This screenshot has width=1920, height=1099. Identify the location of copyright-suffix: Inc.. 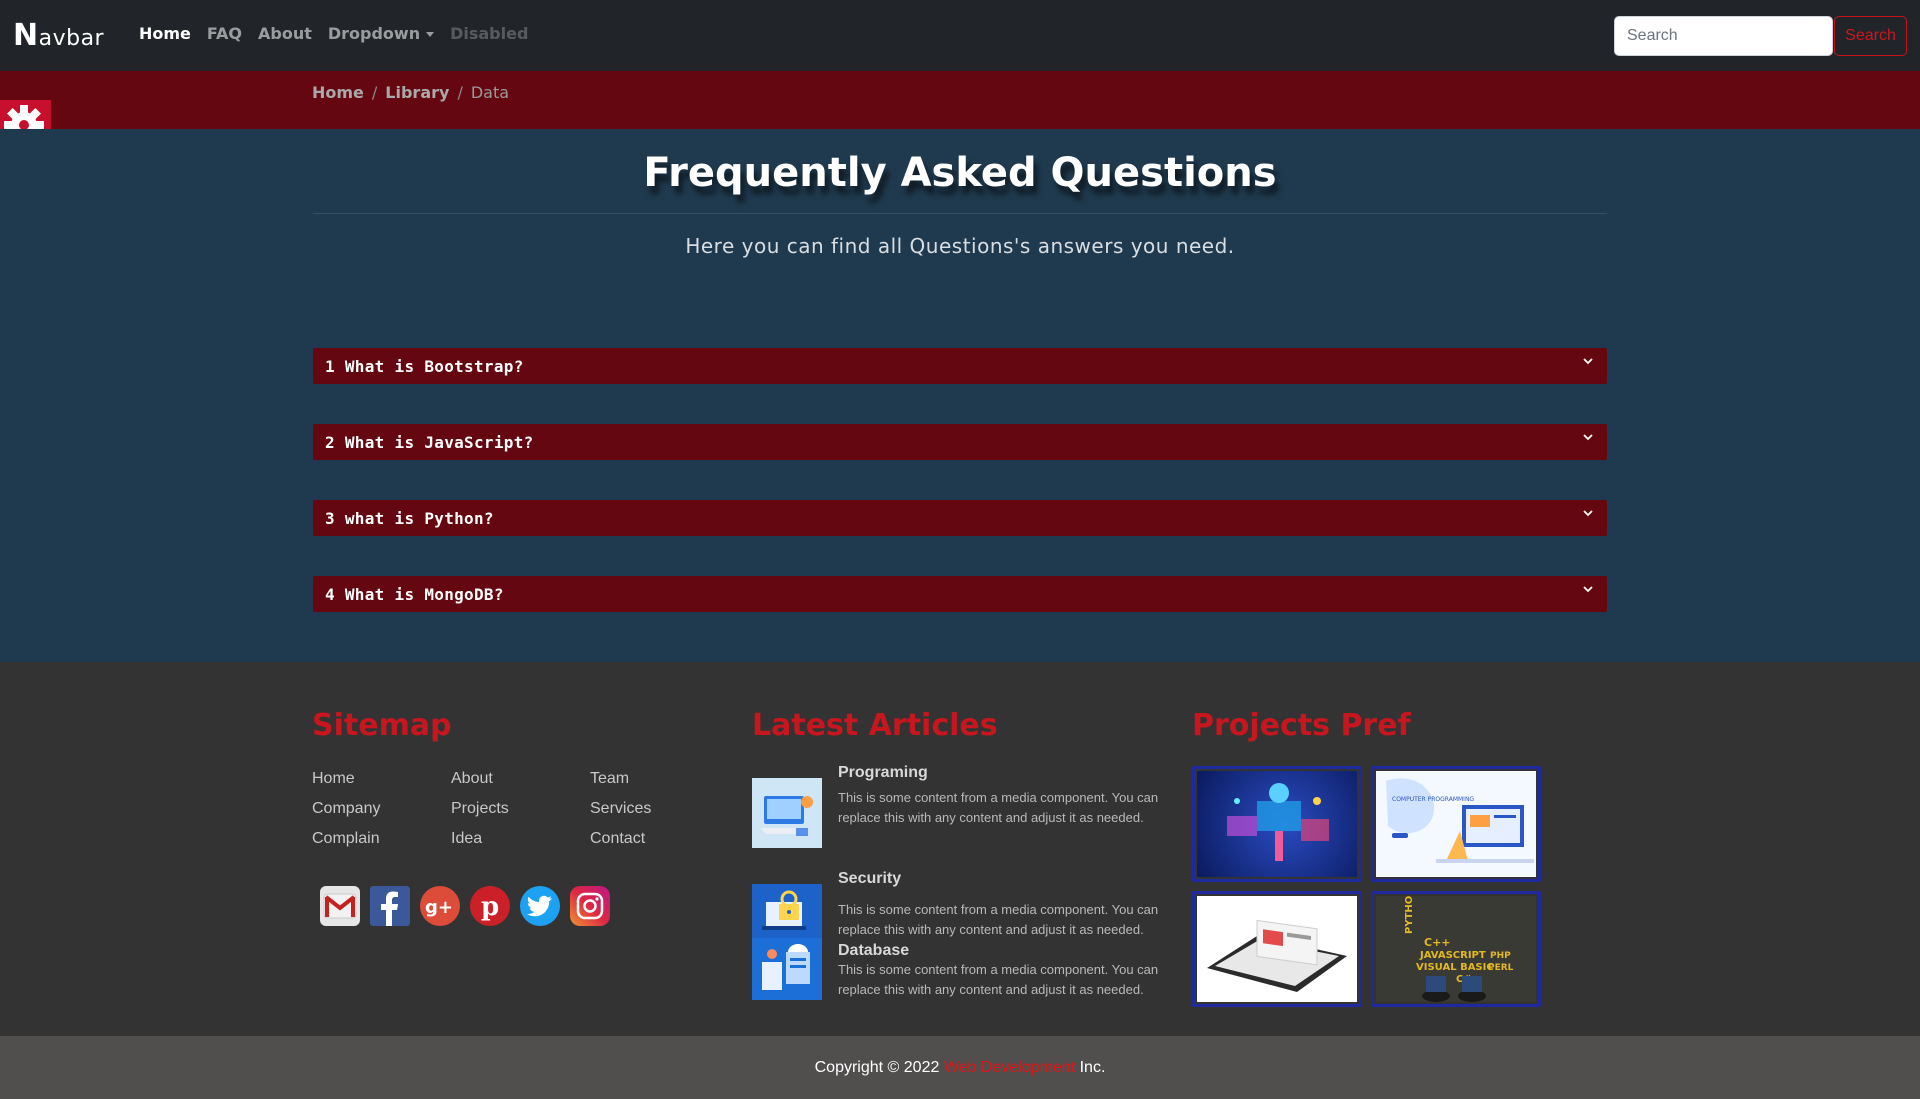
(1092, 1067).